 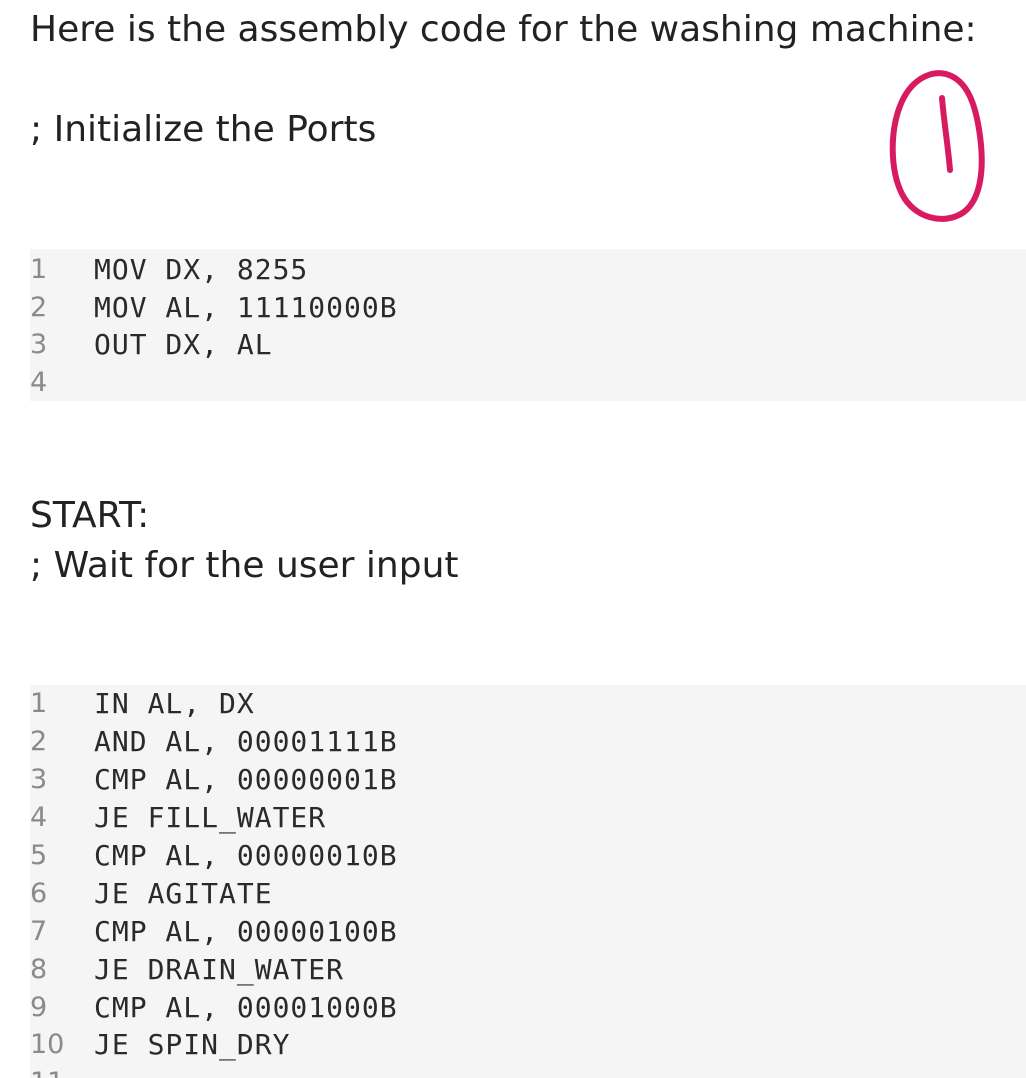 What do you see at coordinates (528, 780) in the screenshot?
I see `code-line: 3 CMP AL, 00000001B` at bounding box center [528, 780].